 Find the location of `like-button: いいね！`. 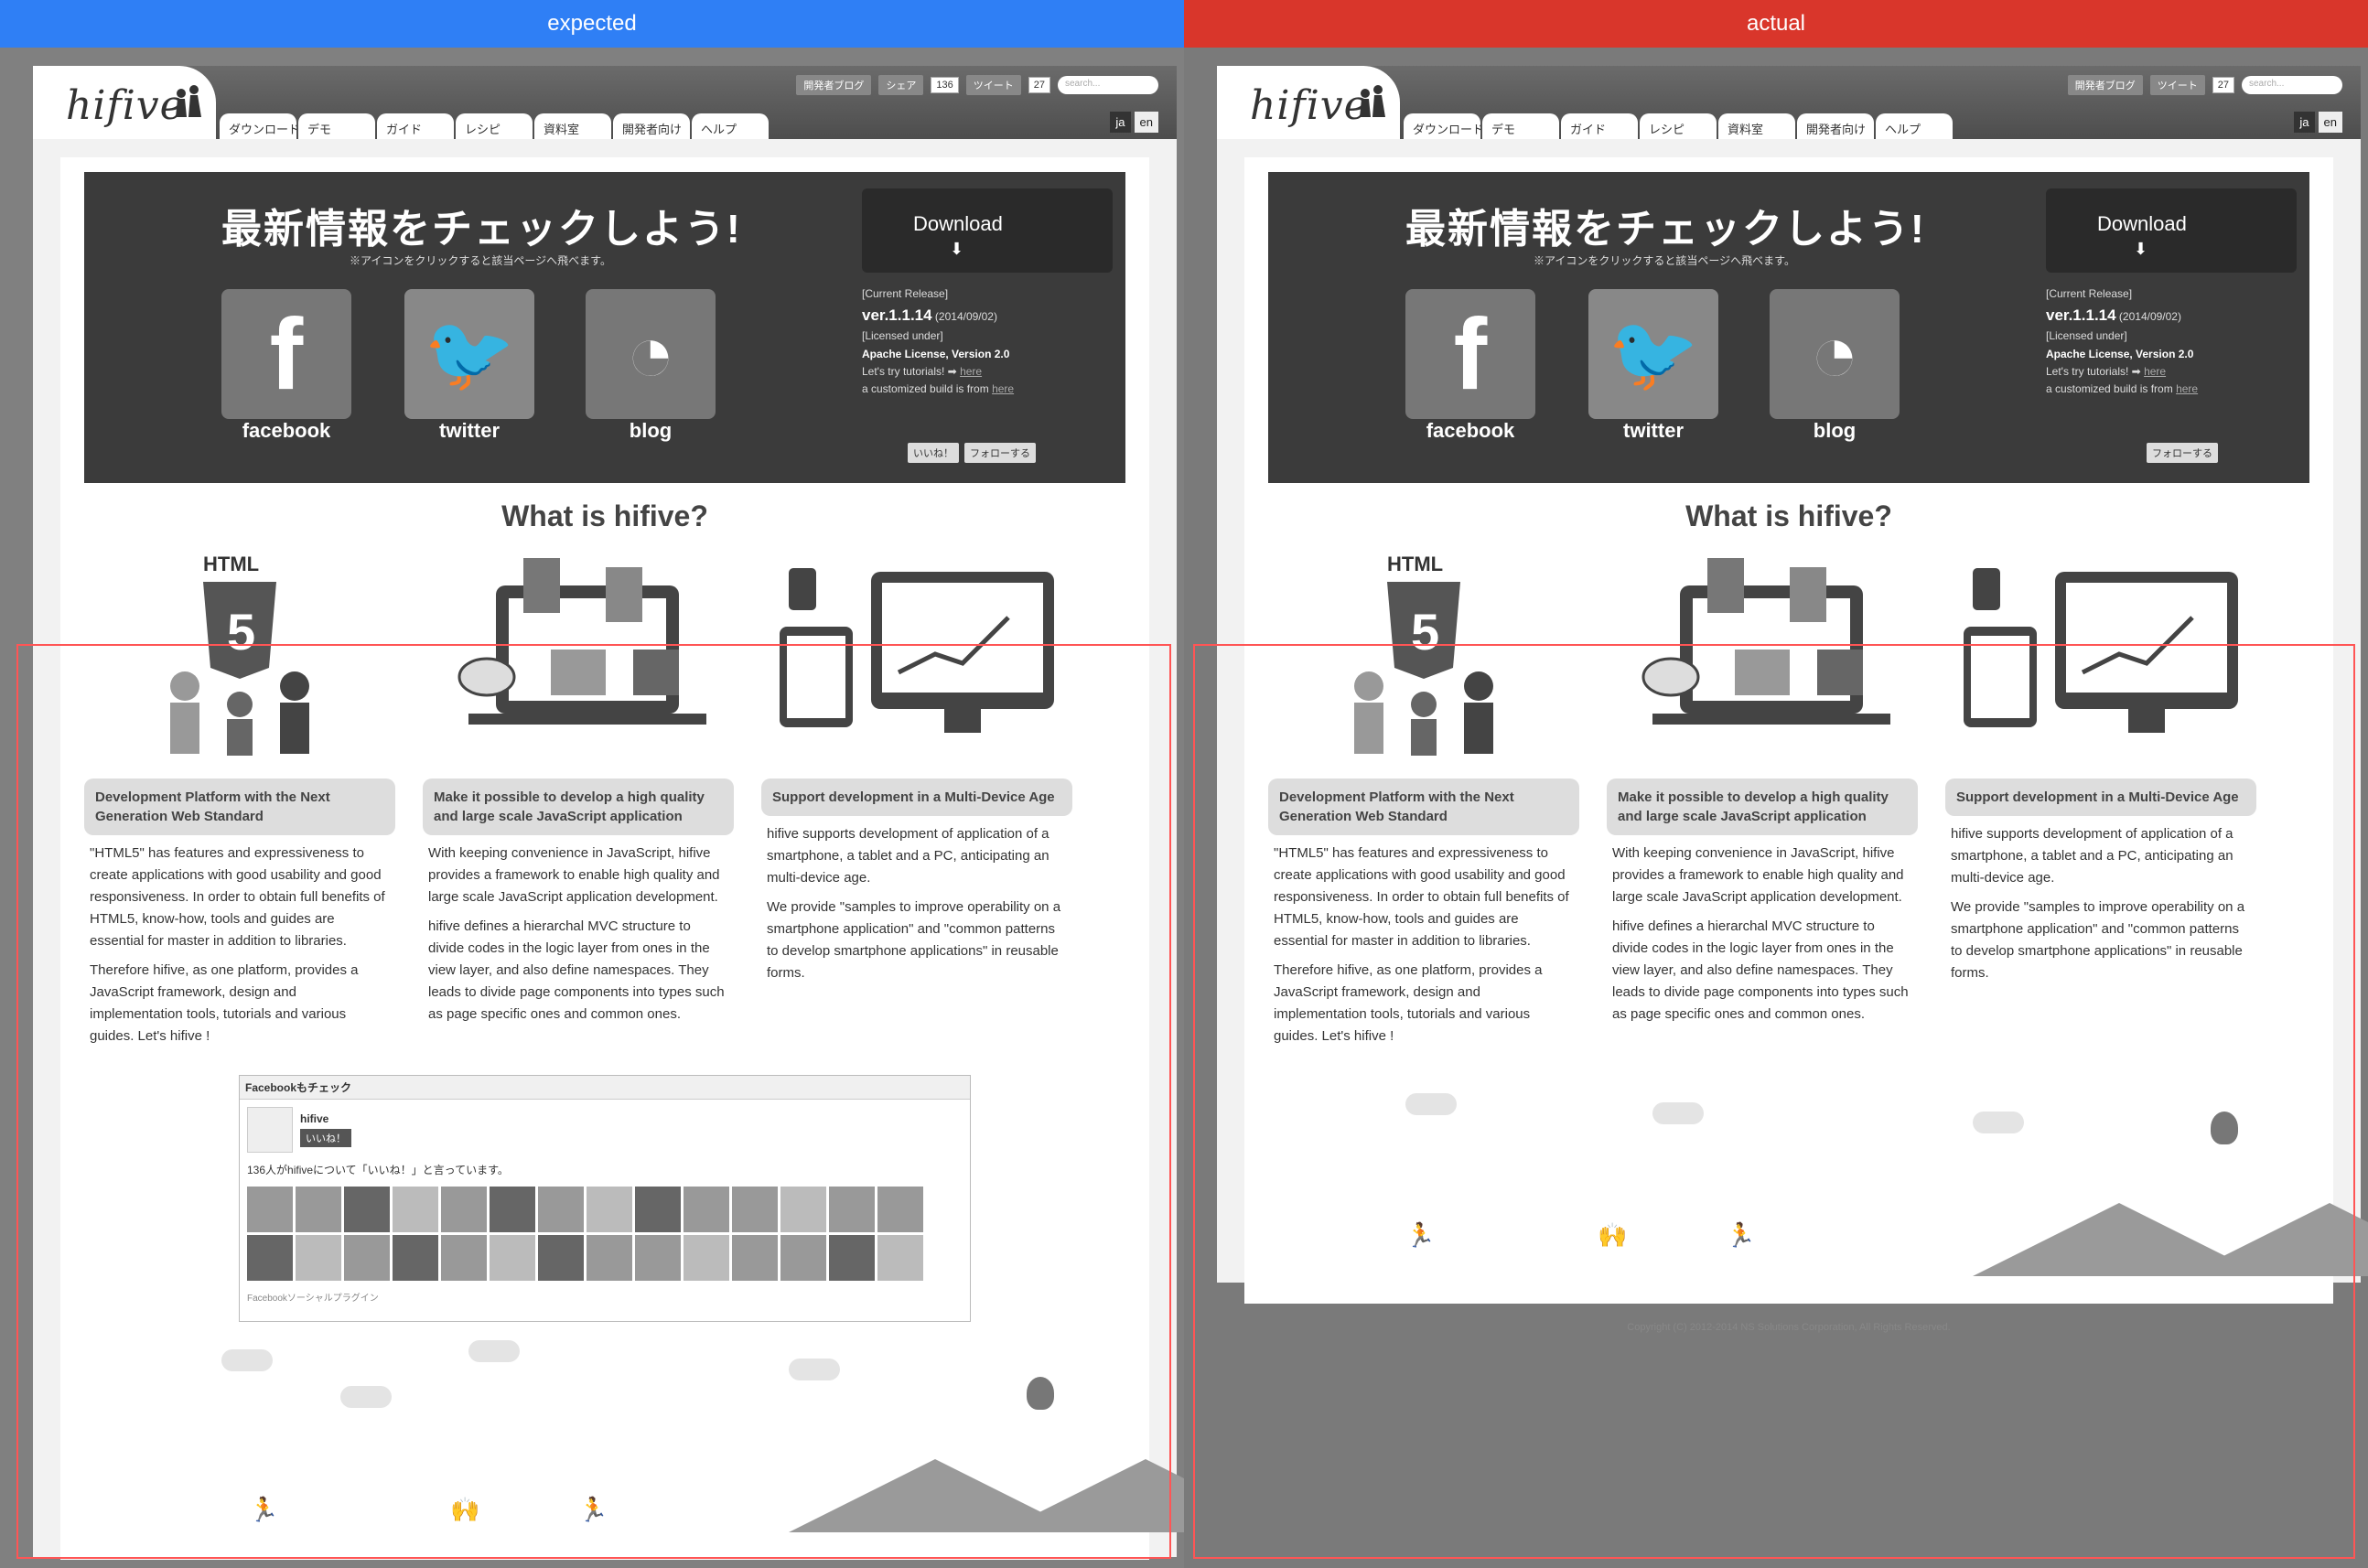

like-button: いいね！ is located at coordinates (934, 453).